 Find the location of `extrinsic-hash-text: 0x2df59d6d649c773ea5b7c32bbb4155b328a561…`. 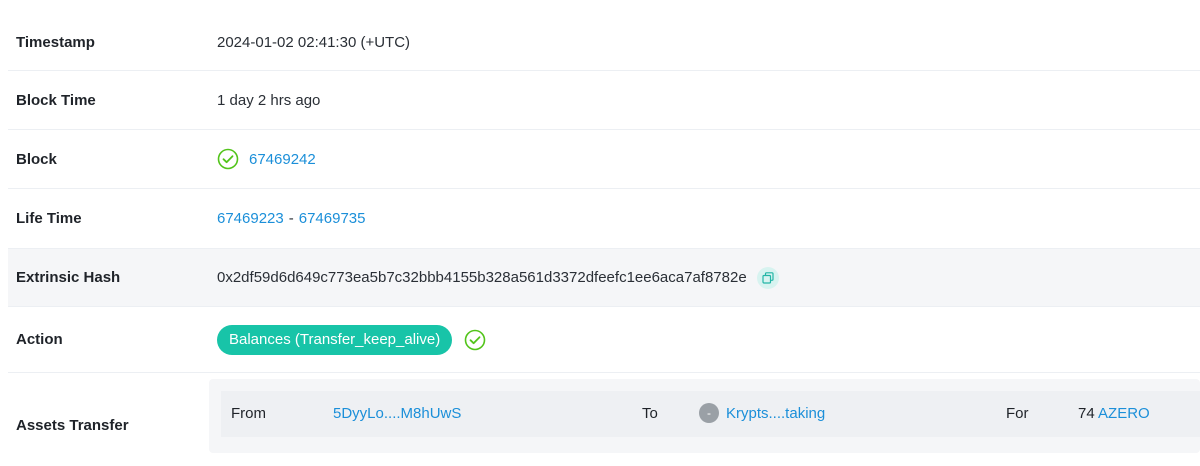

extrinsic-hash-text: 0x2df59d6d649c773ea5b7c32bbb4155b328a561… is located at coordinates (482, 277).